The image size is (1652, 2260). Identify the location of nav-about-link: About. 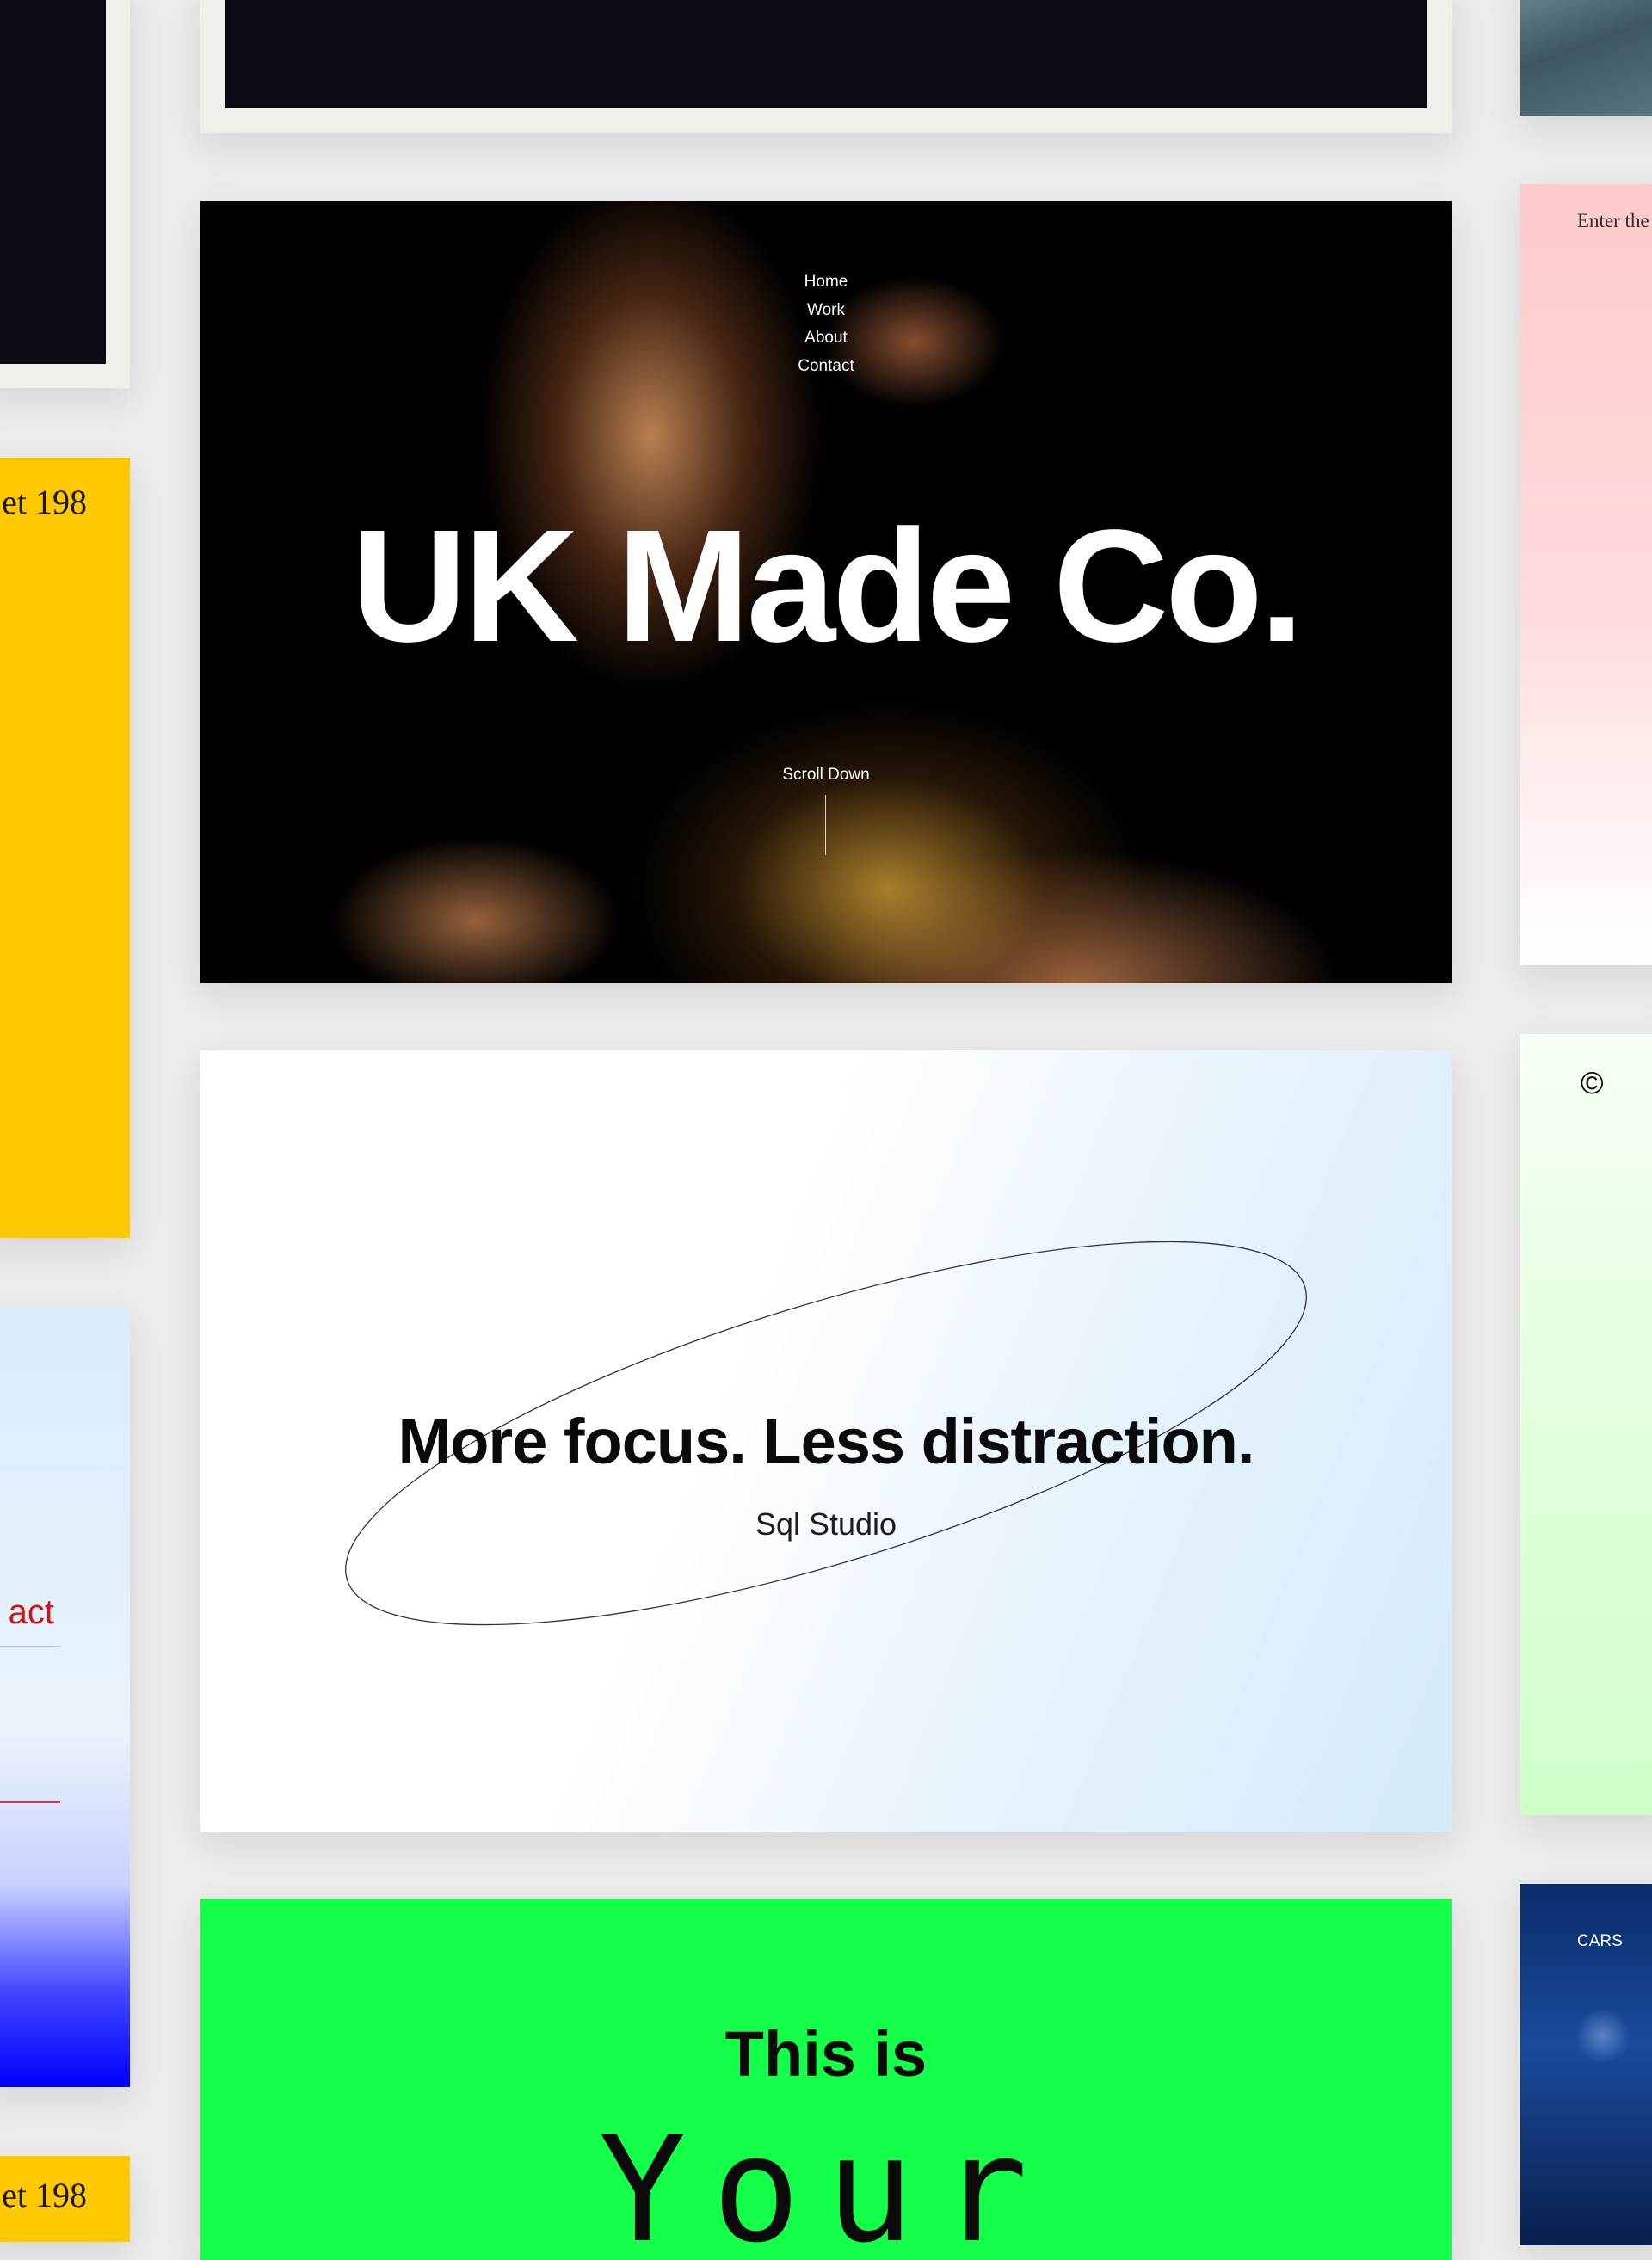
(826, 338).